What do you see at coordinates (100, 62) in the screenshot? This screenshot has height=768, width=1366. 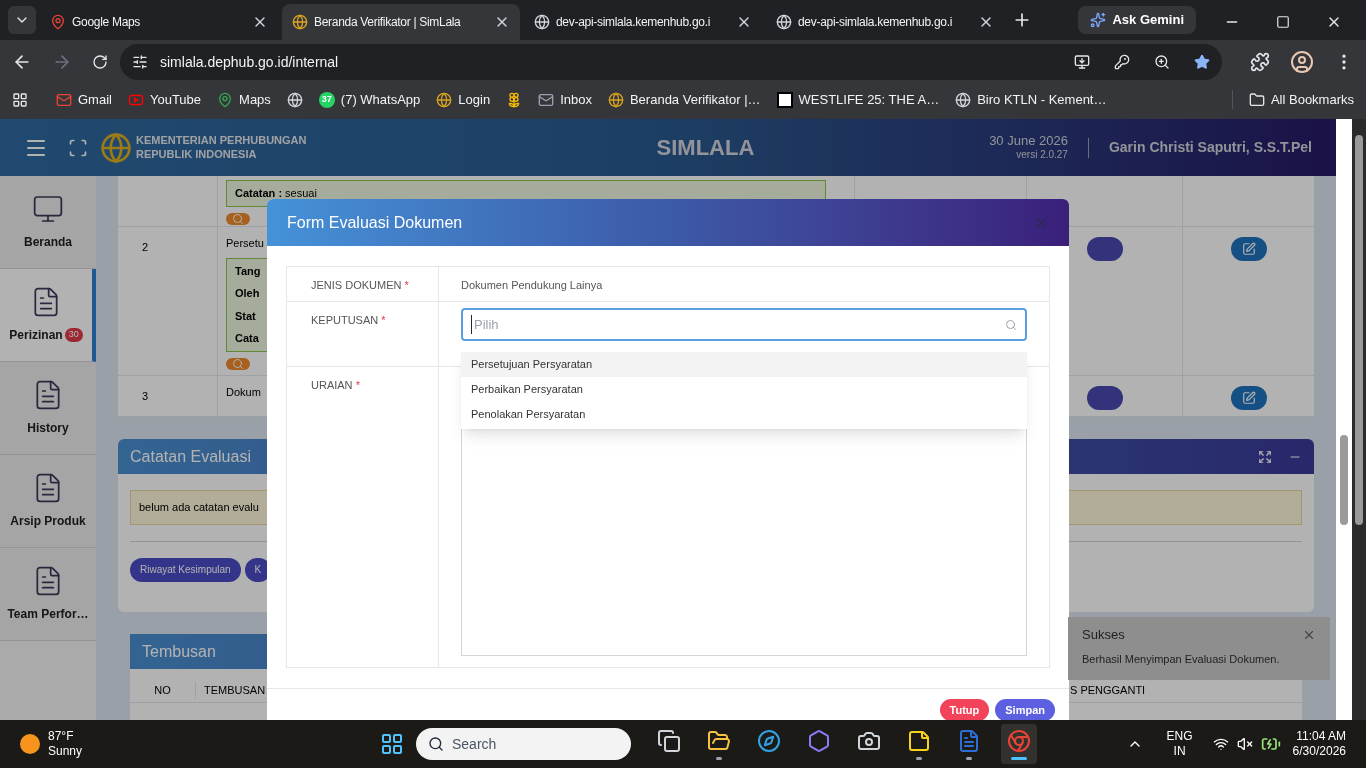 I see `reload-icon` at bounding box center [100, 62].